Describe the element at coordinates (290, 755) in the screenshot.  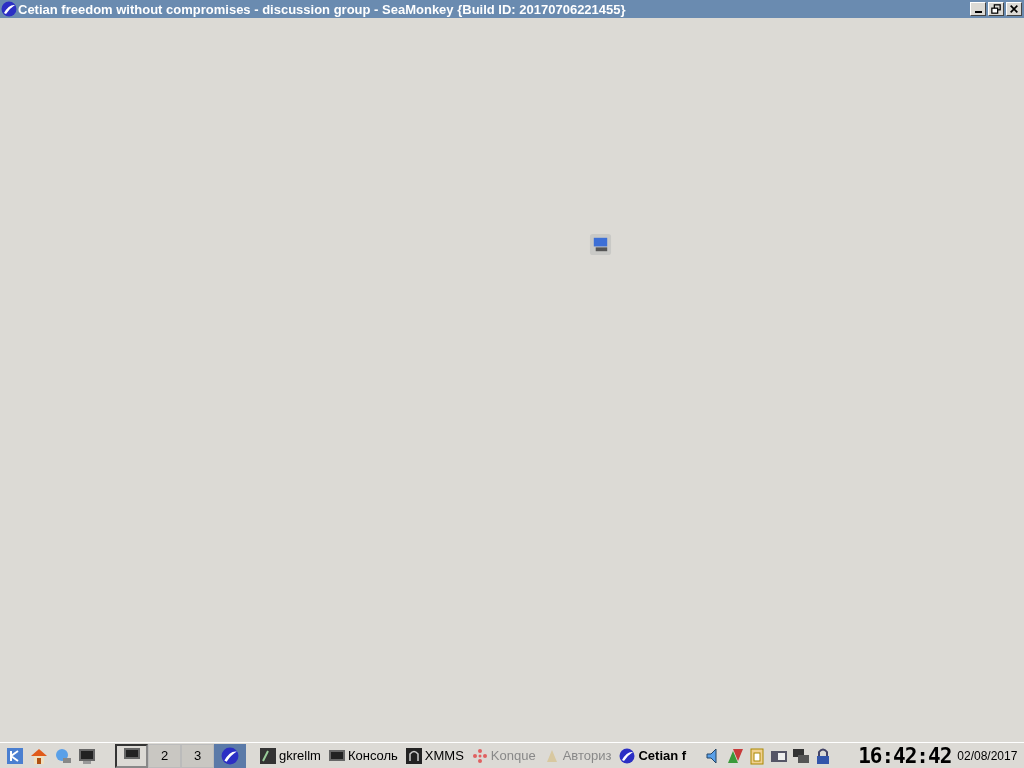
I see `task-button: gkrellm` at that location.